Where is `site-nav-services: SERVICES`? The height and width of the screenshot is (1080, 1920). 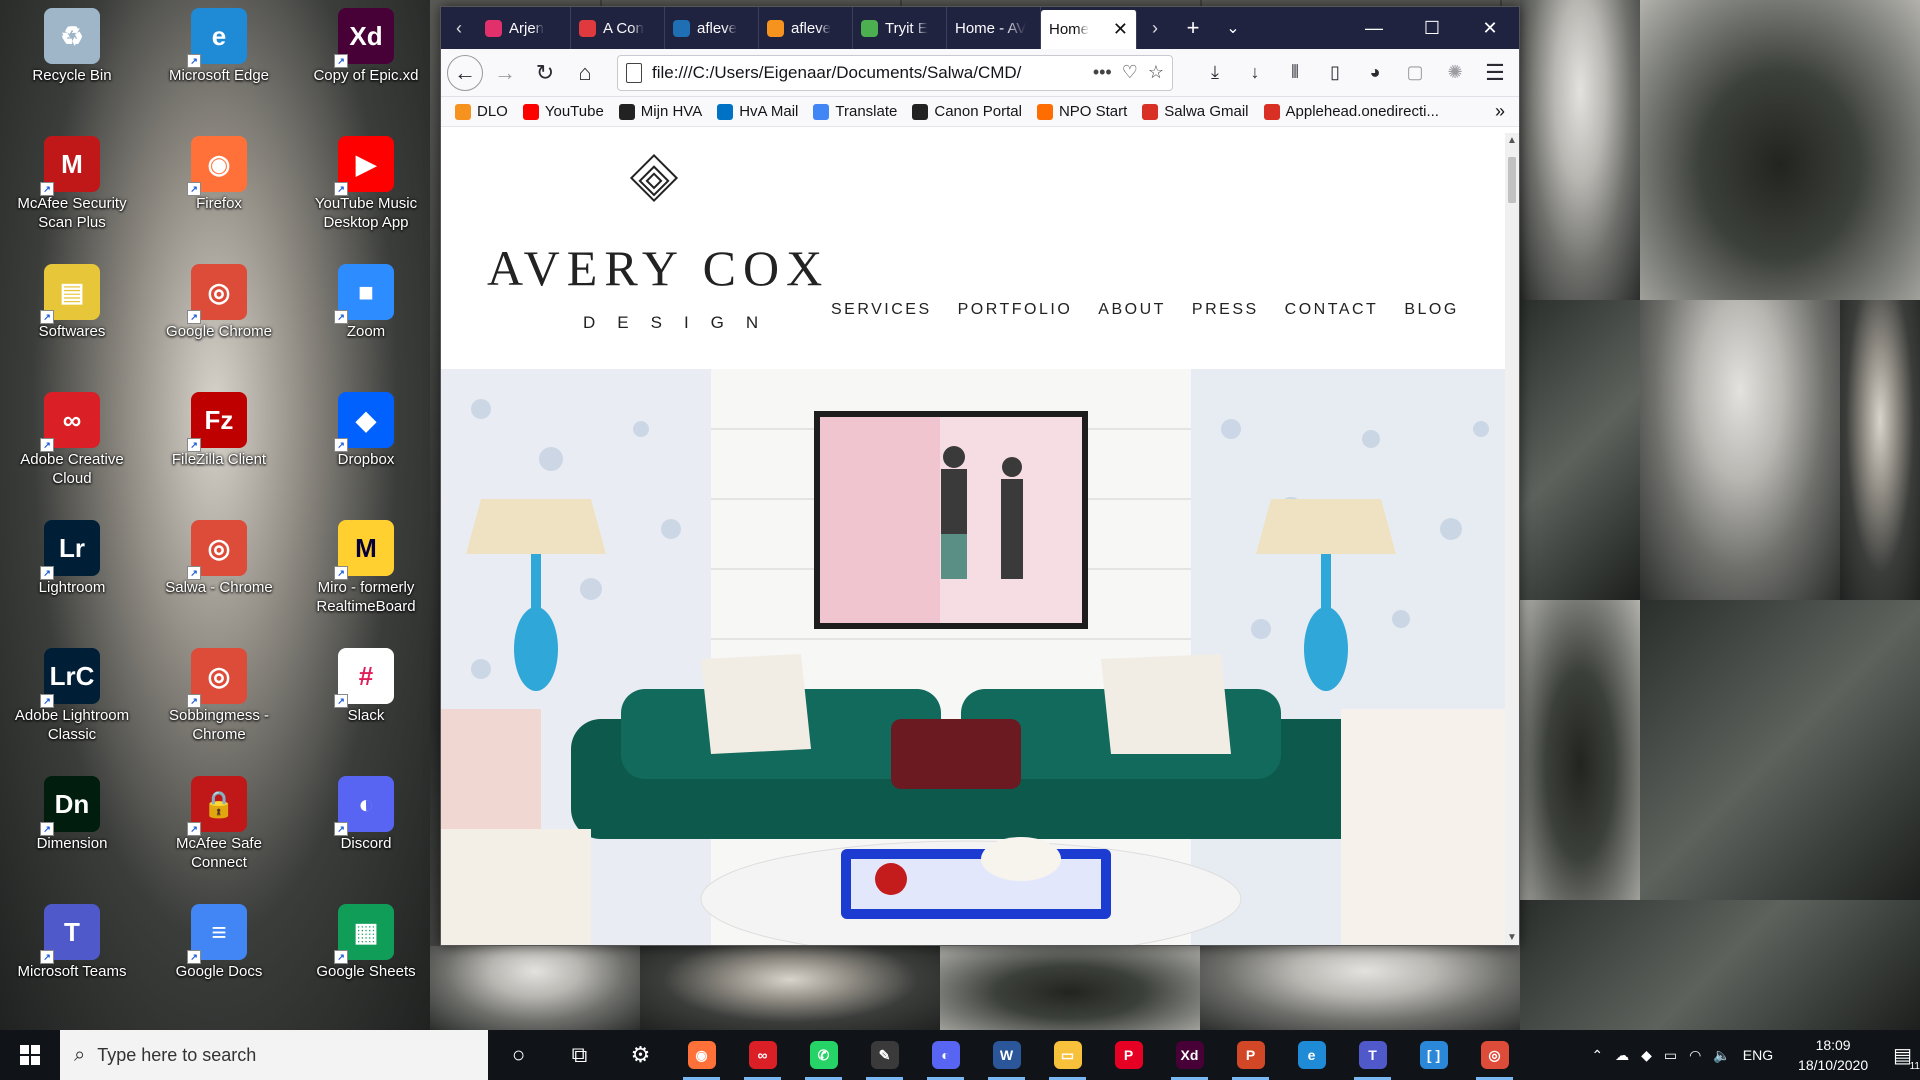
site-nav-services: SERVICES is located at coordinates (881, 310).